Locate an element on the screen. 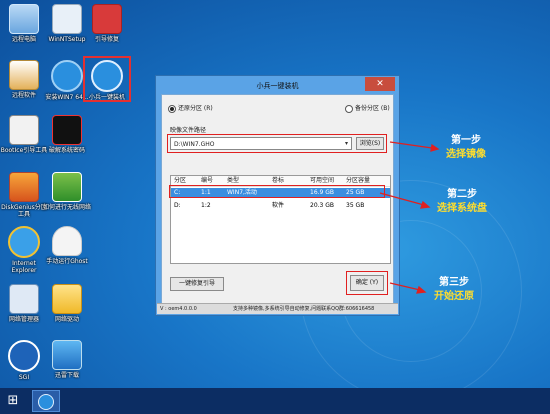  table-row: D: 1:2 软件 20.3 GB 35 GB is located at coordinates (280, 206).